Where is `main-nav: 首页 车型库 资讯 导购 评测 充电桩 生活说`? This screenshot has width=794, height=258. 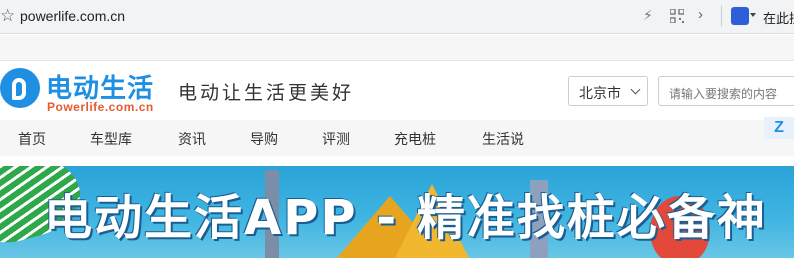 main-nav: 首页 车型库 资讯 导购 评测 充电桩 生活说 is located at coordinates (397, 138).